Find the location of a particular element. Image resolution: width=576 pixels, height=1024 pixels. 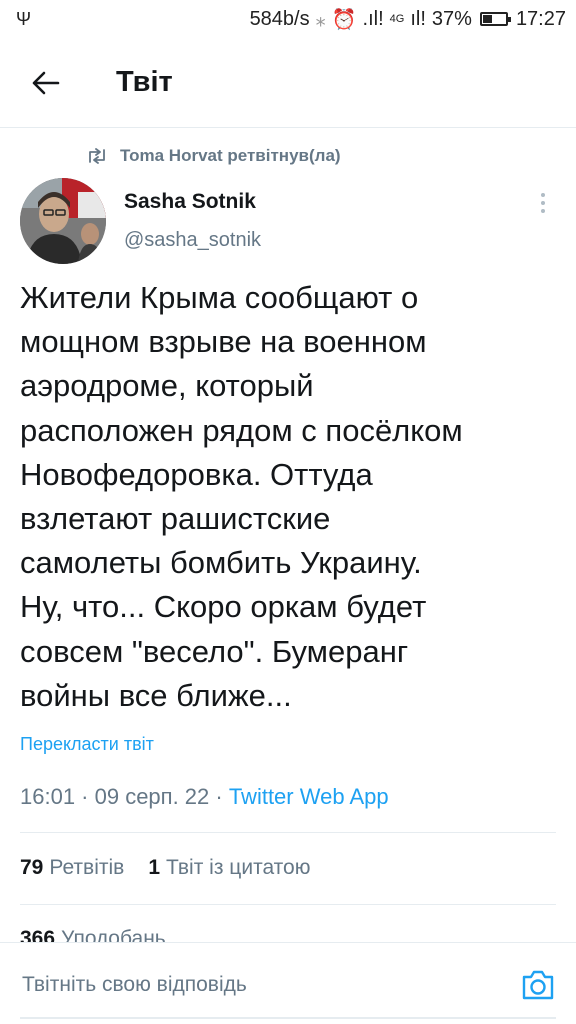

network-speed: 584b/s is located at coordinates (279, 18).